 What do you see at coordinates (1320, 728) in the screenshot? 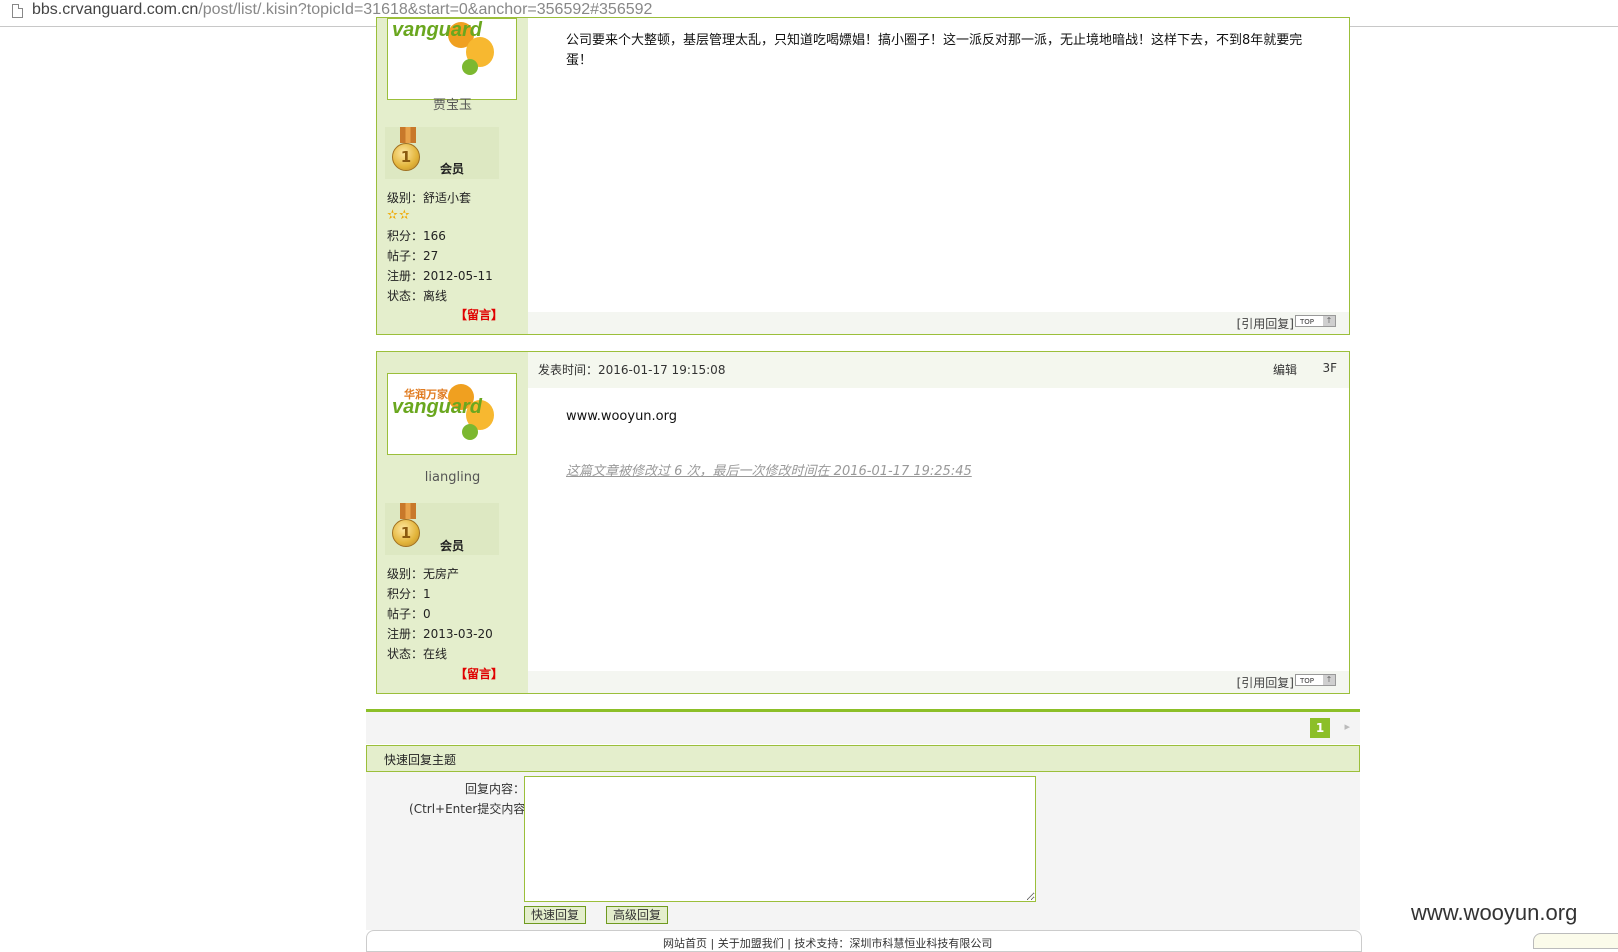
I see `page-current: 1` at bounding box center [1320, 728].